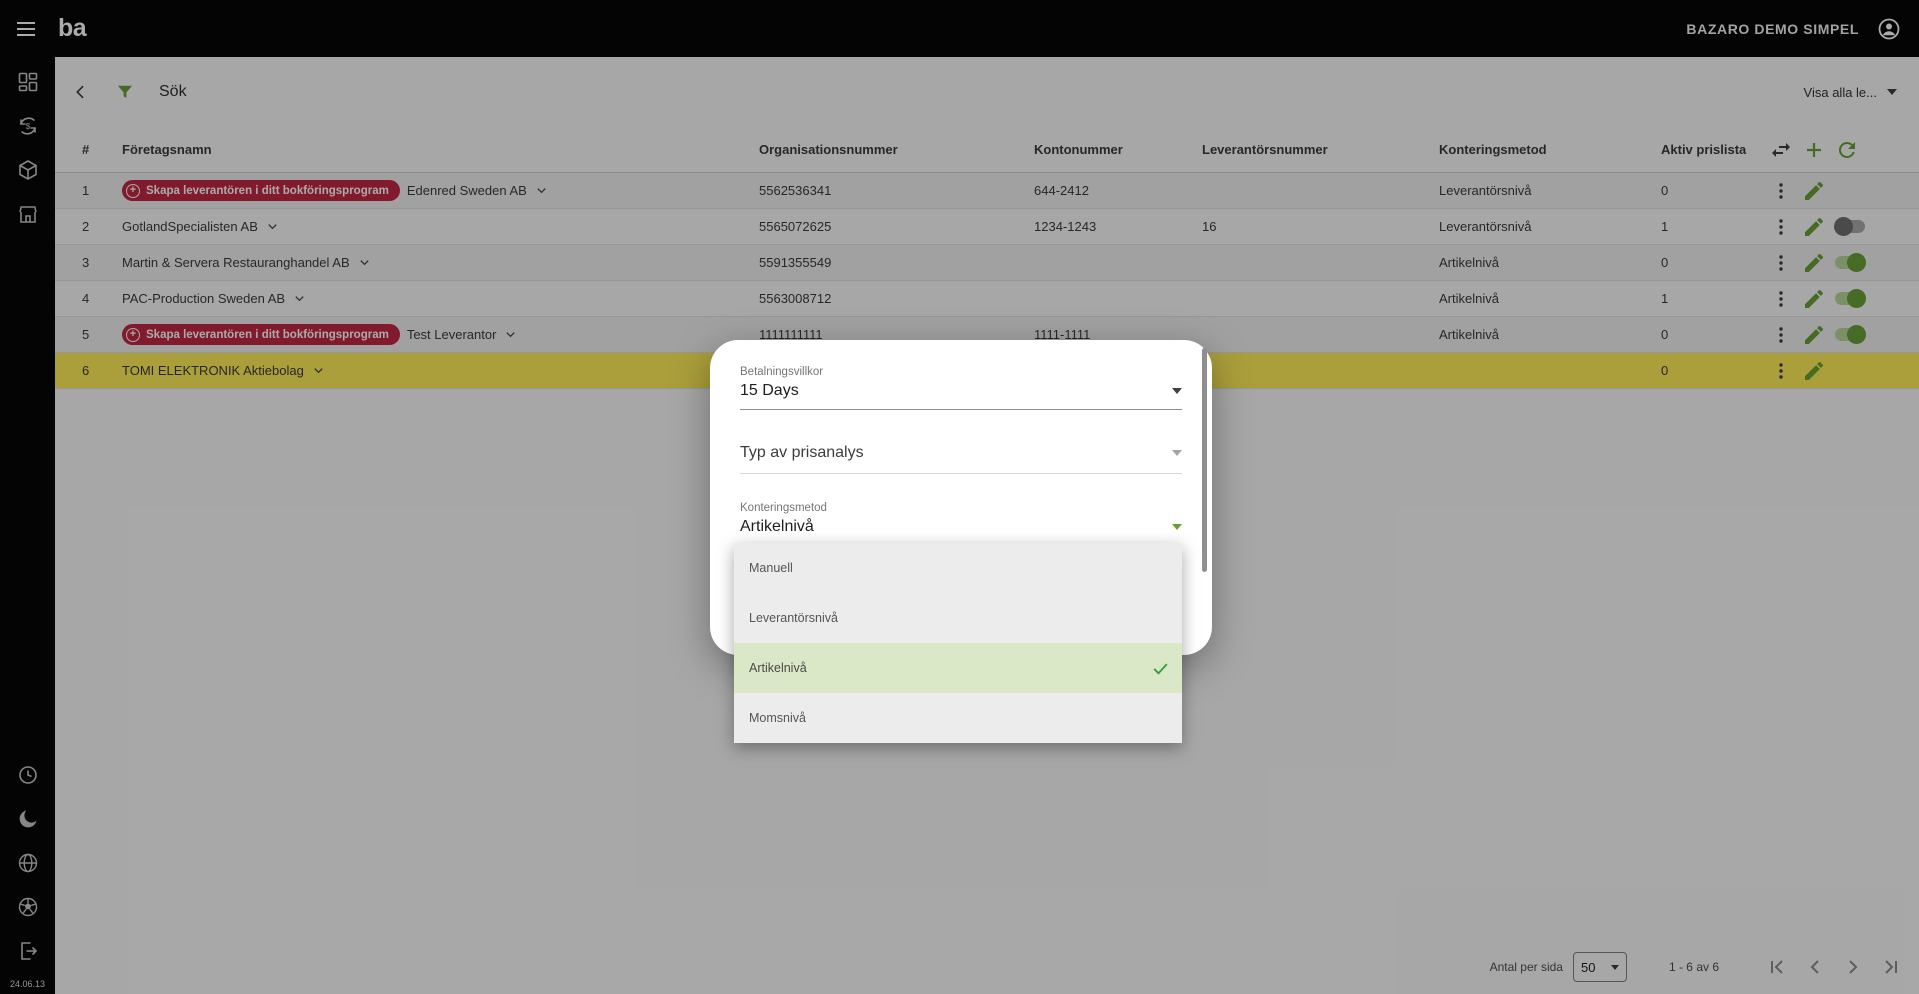  I want to click on menu-option-leverantorsniva: Leverantörsnivå, so click(958, 618).